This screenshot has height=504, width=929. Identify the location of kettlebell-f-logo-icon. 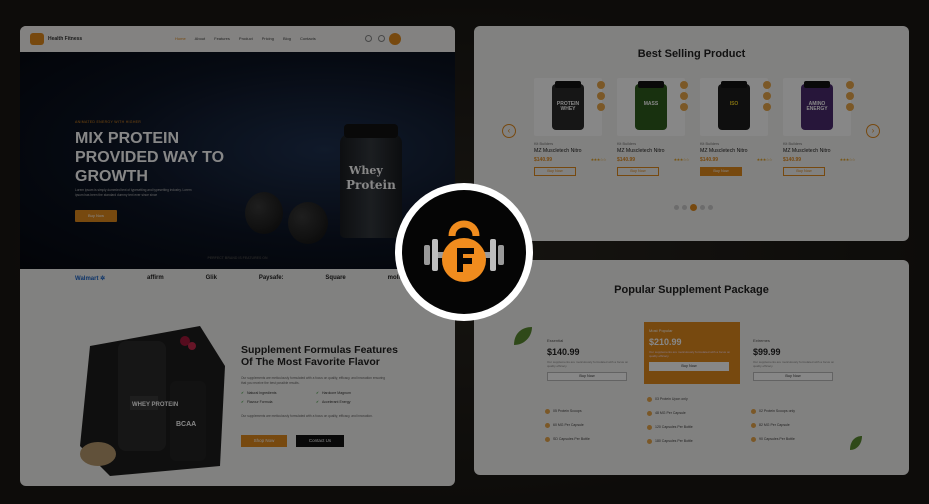
(464, 251).